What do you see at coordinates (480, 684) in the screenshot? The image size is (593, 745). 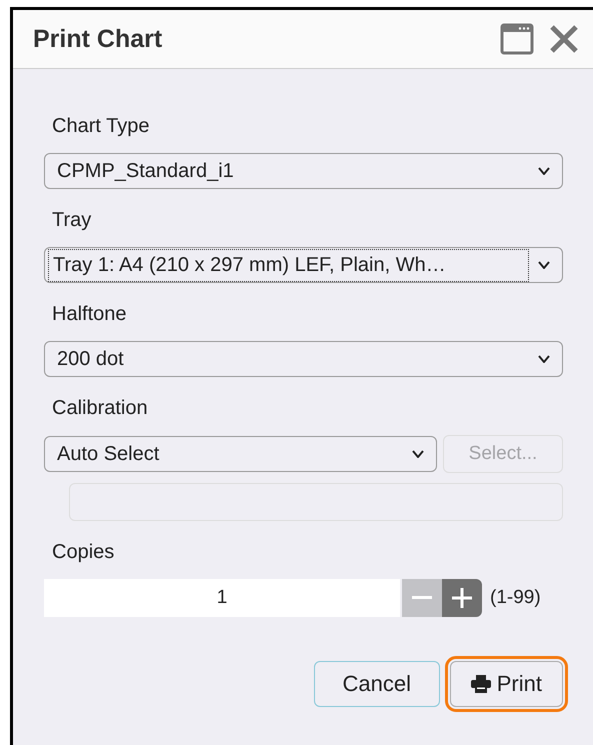 I see `printer-icon` at bounding box center [480, 684].